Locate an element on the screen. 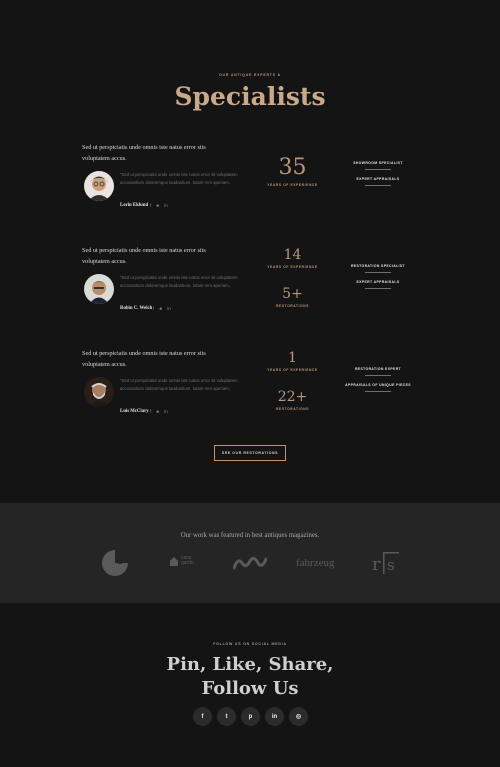  specialist-role: APPRAISALS OF UNIQUE PIECES is located at coordinates (378, 385).